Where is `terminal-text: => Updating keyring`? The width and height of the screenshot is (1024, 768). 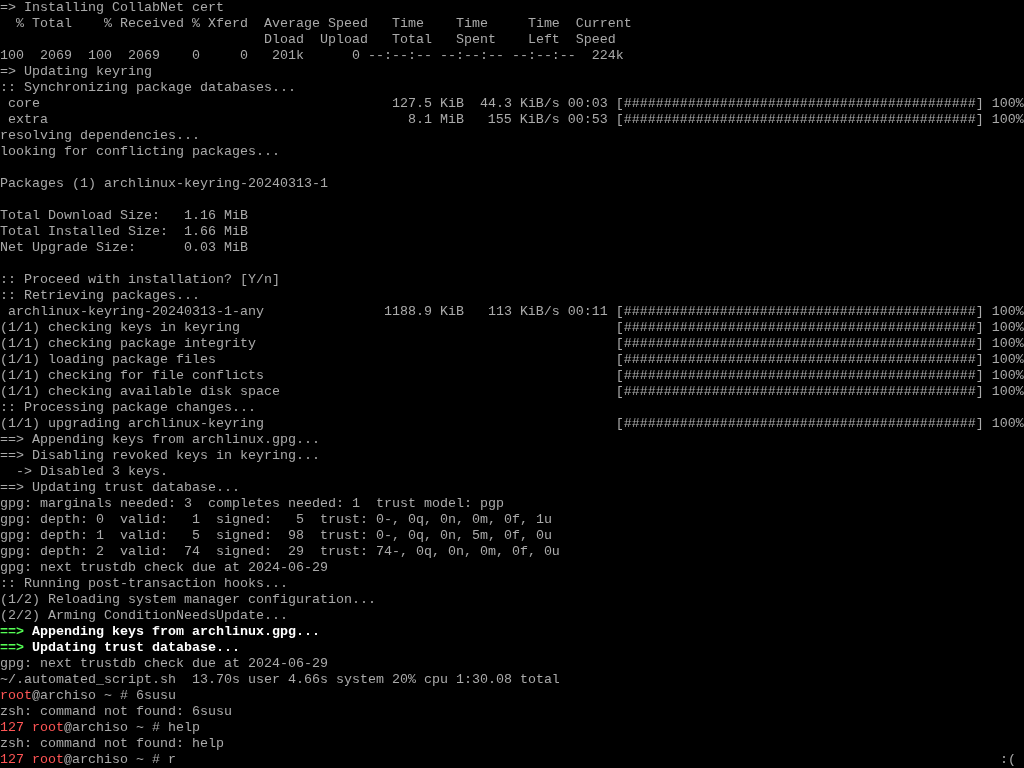
terminal-text: => Updating keyring is located at coordinates (76, 72).